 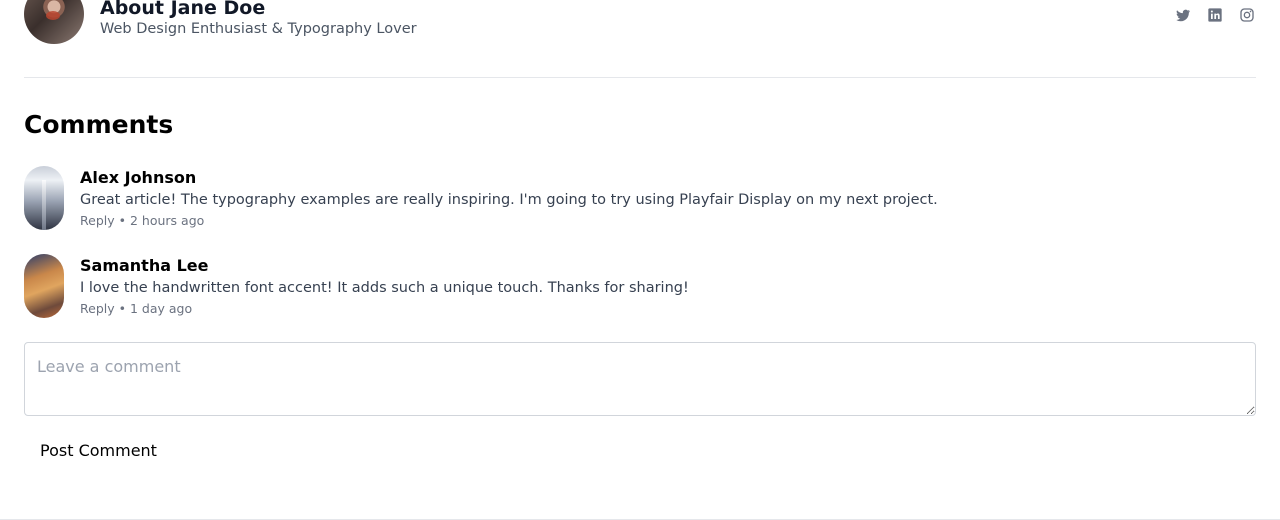 I want to click on comment-meta: Reply • 2 hours ago, so click(x=142, y=221).